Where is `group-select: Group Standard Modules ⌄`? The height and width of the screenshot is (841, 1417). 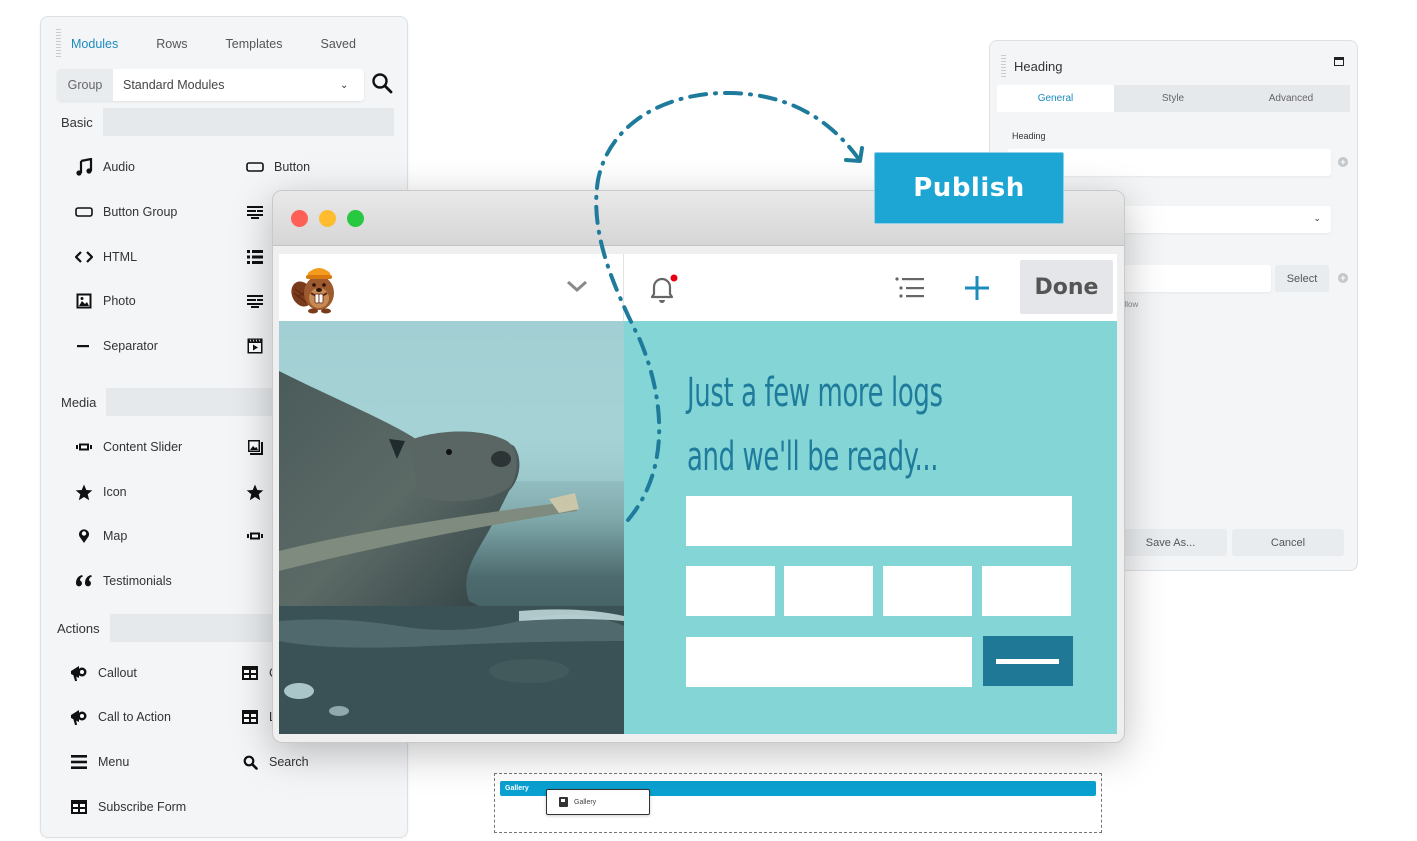
group-select: Group Standard Modules ⌄ is located at coordinates (210, 85).